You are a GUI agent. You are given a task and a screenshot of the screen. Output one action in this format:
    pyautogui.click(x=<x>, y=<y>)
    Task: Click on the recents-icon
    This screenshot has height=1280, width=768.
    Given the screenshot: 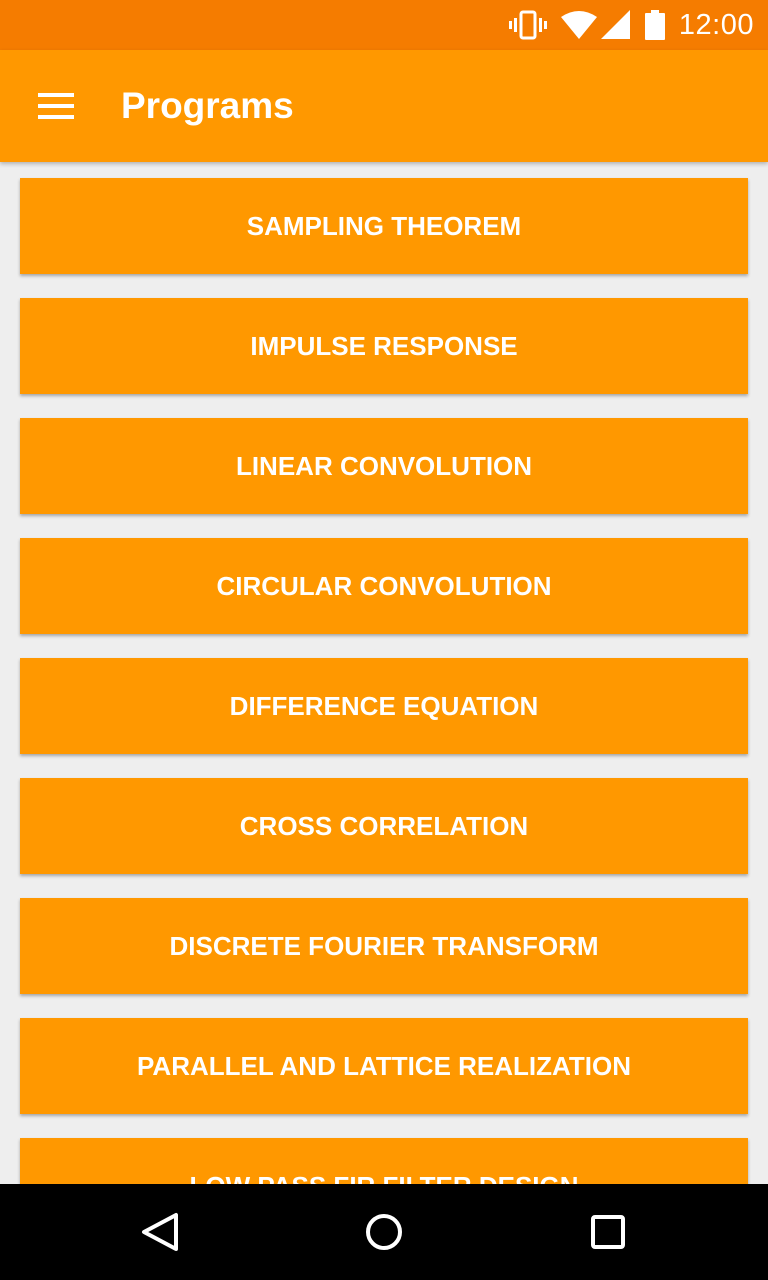 What is the action you would take?
    pyautogui.click(x=608, y=1232)
    